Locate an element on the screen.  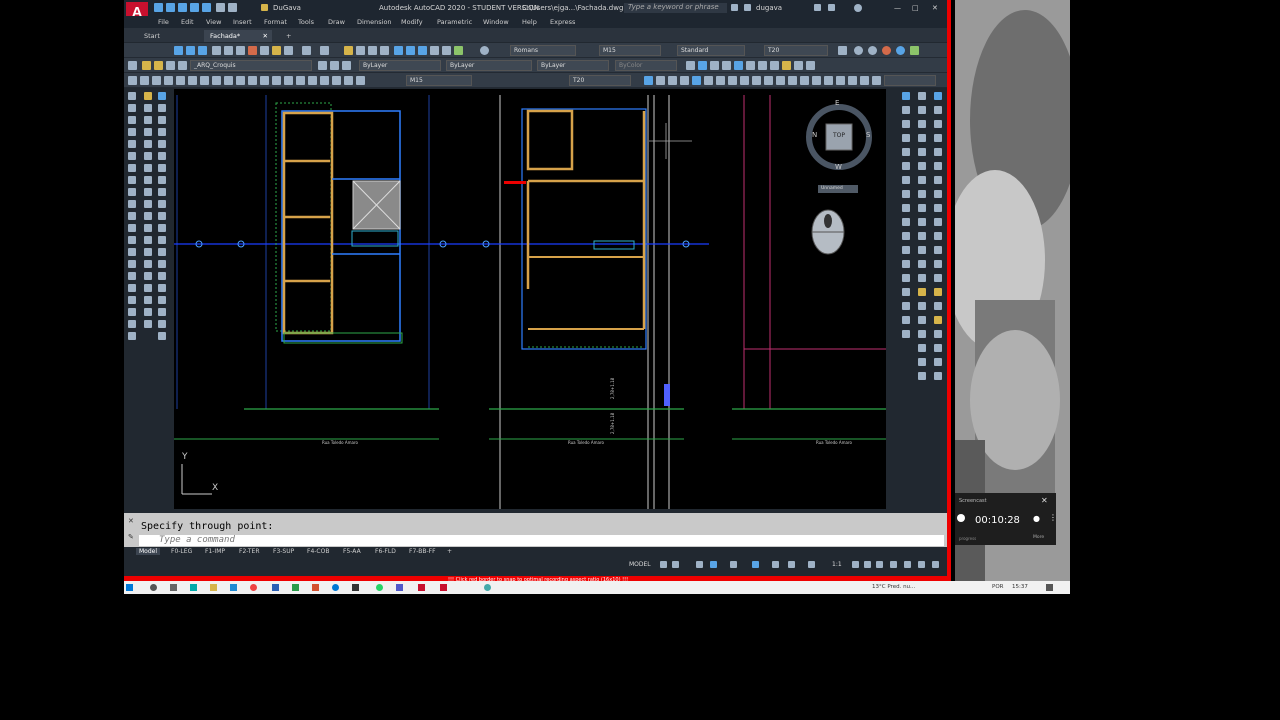
r-tool-22-icon is located at coordinates (906, 194).